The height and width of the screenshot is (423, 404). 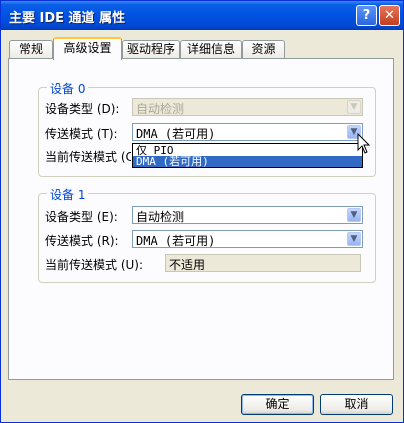 What do you see at coordinates (31, 49) in the screenshot?
I see `tab-general: 常规` at bounding box center [31, 49].